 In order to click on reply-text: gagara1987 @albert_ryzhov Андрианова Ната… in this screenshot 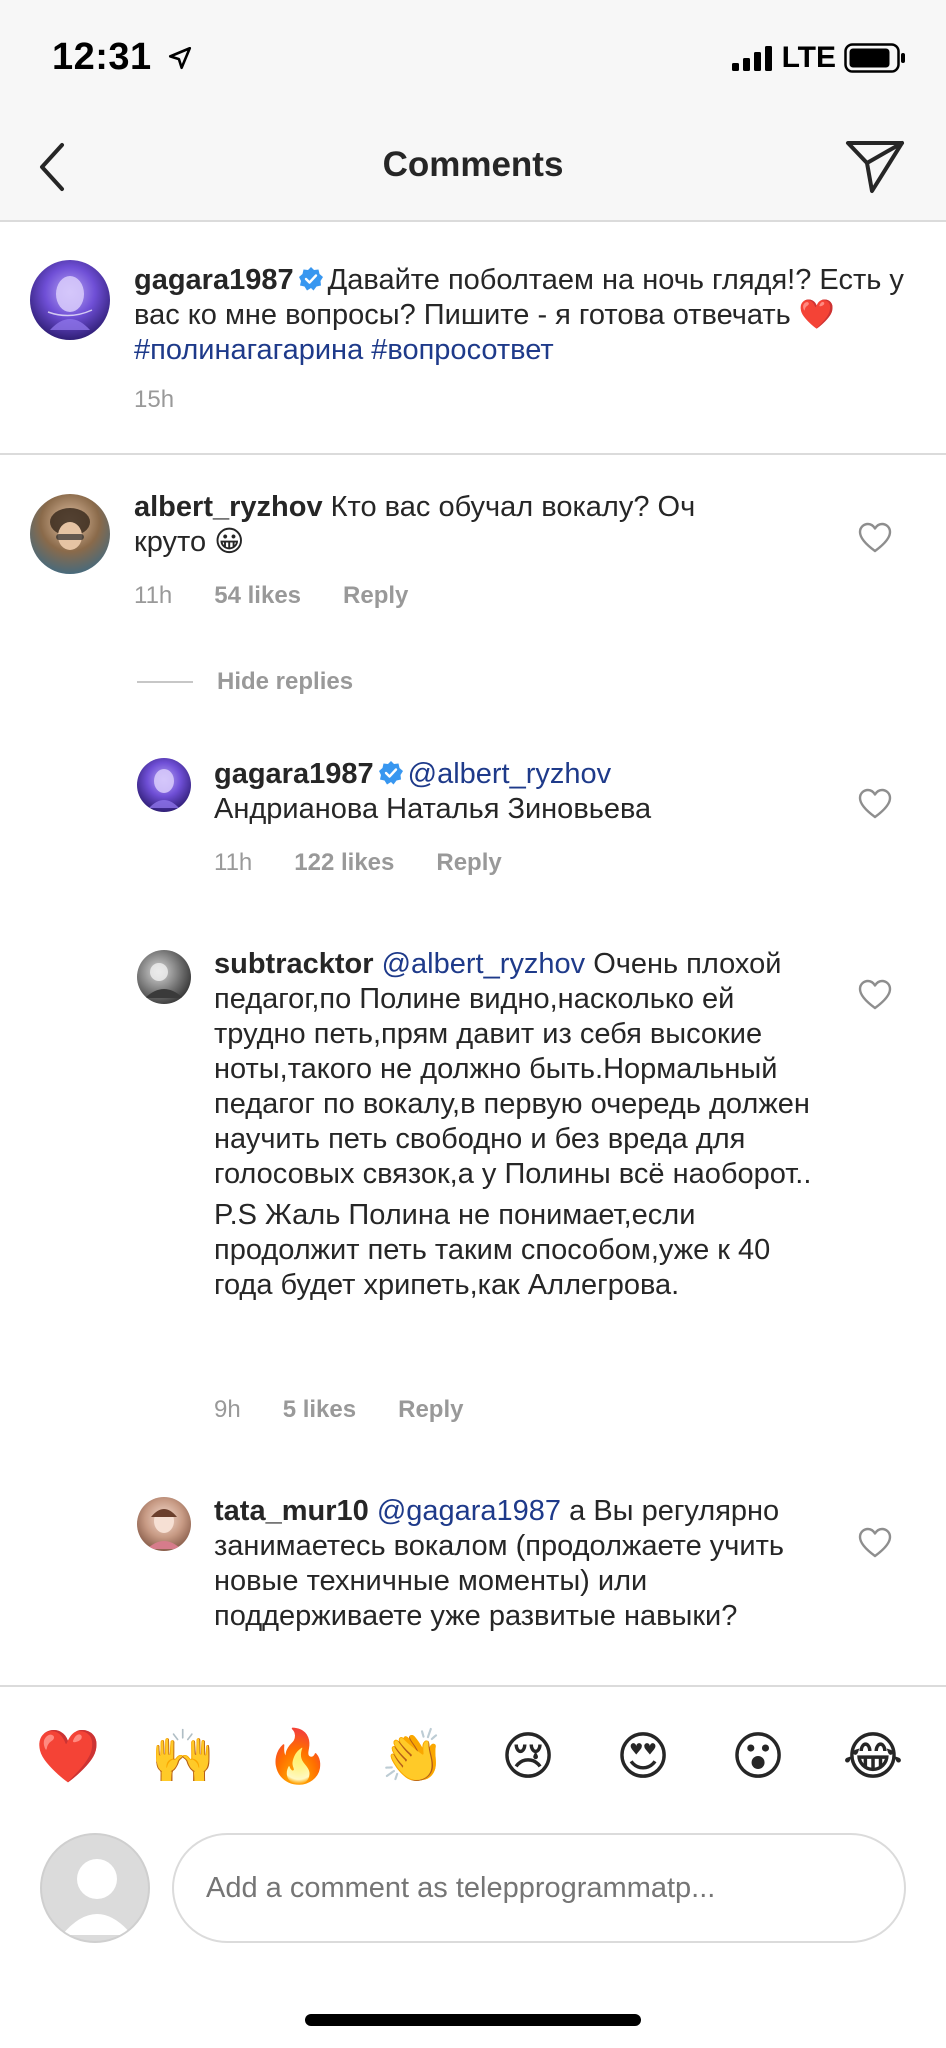, I will do `click(494, 792)`.